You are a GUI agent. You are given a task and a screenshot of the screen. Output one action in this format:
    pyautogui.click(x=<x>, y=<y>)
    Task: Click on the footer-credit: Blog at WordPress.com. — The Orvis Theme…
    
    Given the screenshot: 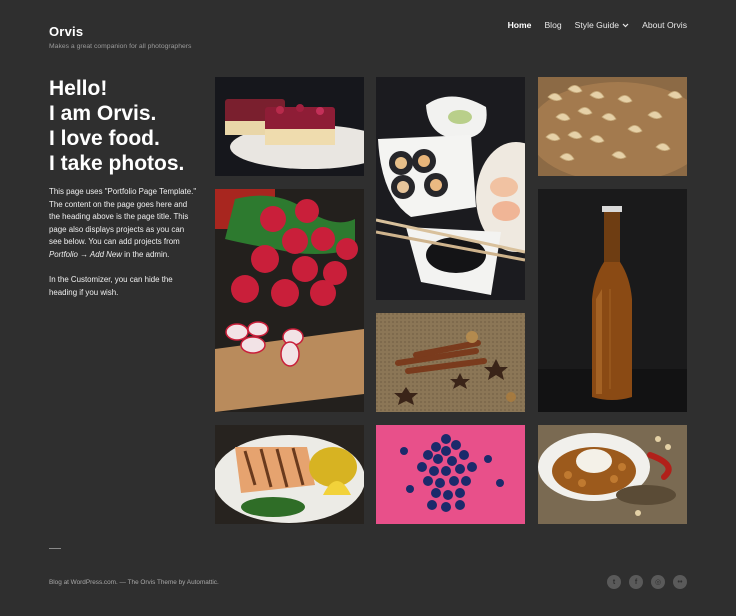 What is the action you would take?
    pyautogui.click(x=134, y=582)
    